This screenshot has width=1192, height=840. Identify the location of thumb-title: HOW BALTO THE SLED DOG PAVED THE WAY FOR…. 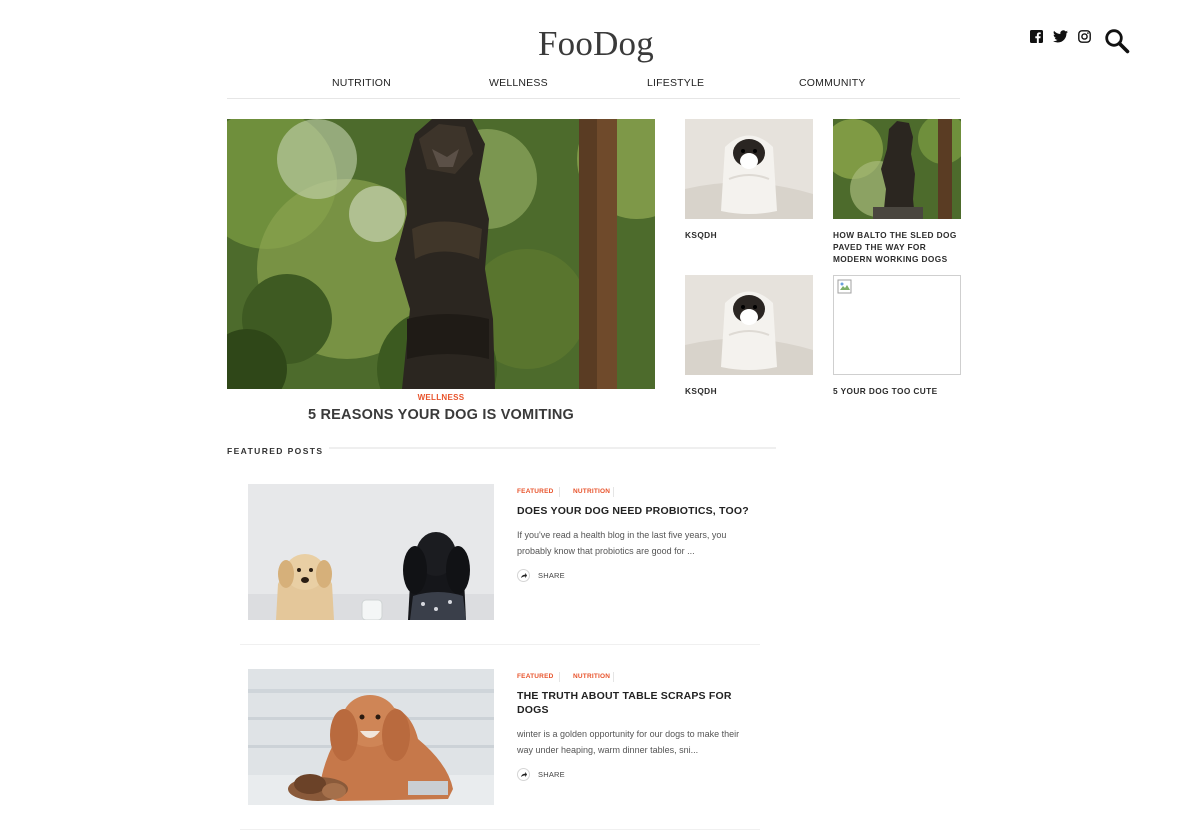
(898, 247).